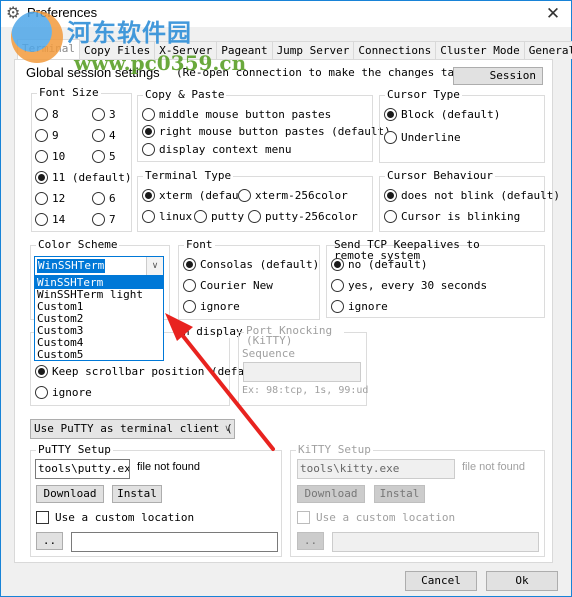 This screenshot has width=572, height=597. I want to click on font-size-14-radio: 14, so click(50, 219).